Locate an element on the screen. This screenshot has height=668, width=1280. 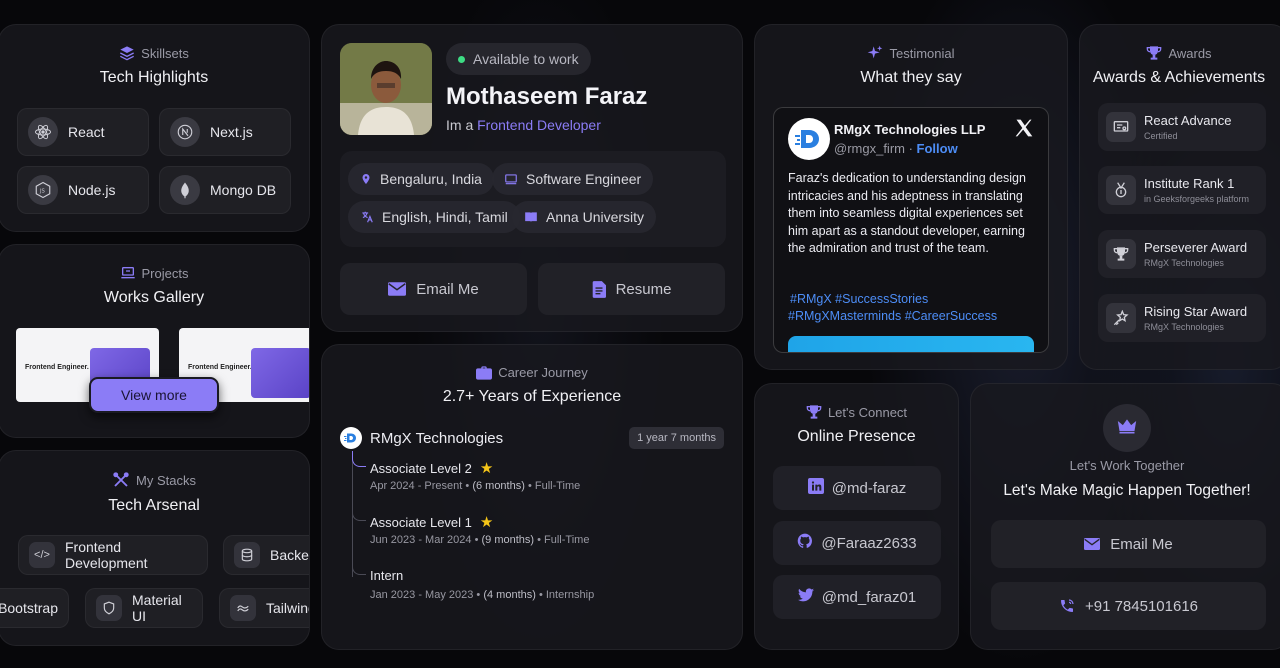
tweet-avatar is located at coordinates (809, 139).